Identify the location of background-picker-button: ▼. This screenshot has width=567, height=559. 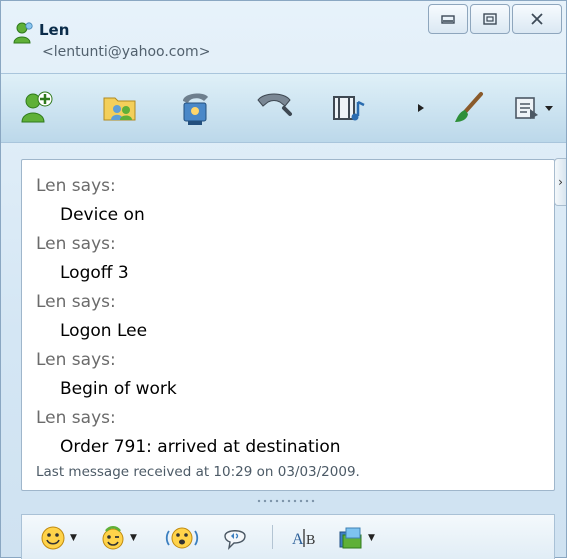
(356, 538).